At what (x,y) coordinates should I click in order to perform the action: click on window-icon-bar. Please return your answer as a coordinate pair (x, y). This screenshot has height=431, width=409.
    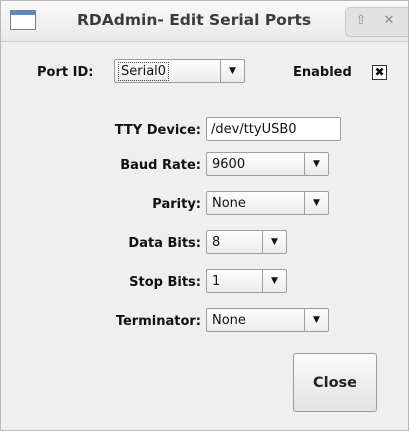
    Looking at the image, I should click on (23, 13).